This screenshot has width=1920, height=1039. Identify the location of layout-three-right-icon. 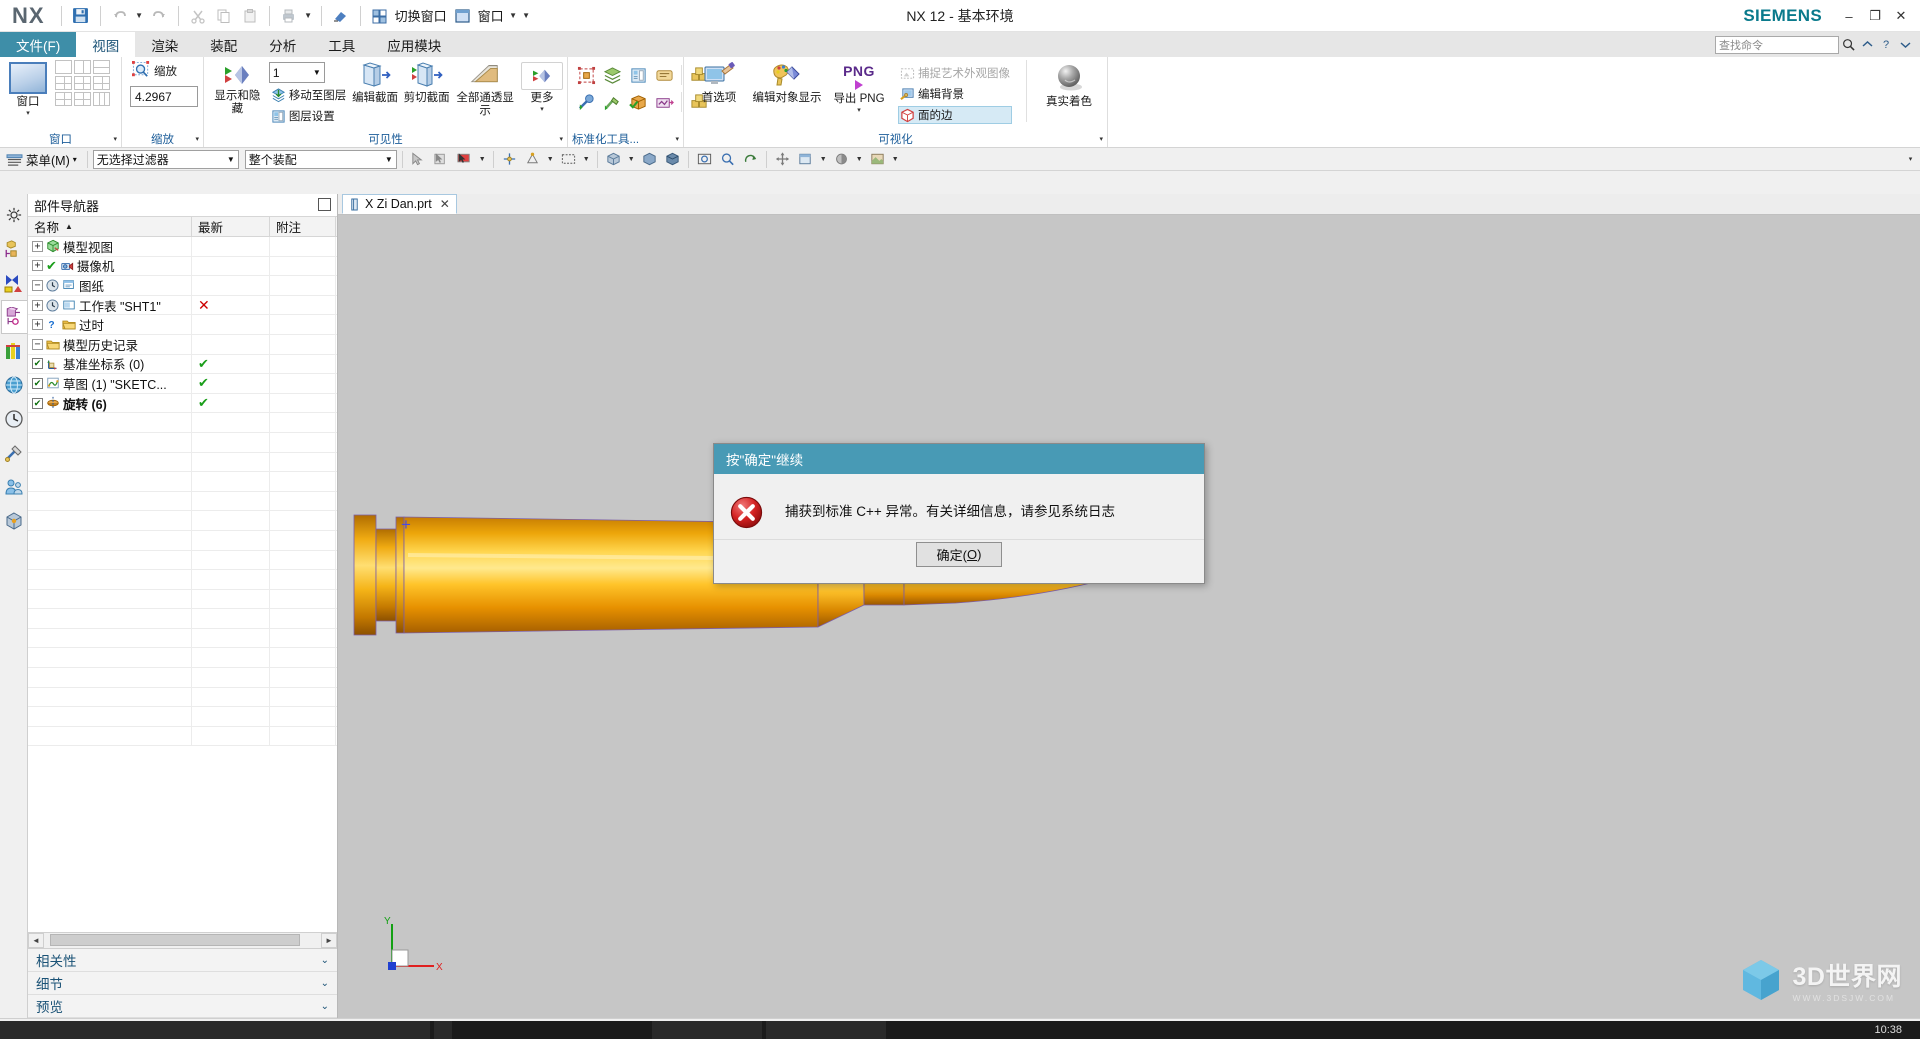
(82, 83).